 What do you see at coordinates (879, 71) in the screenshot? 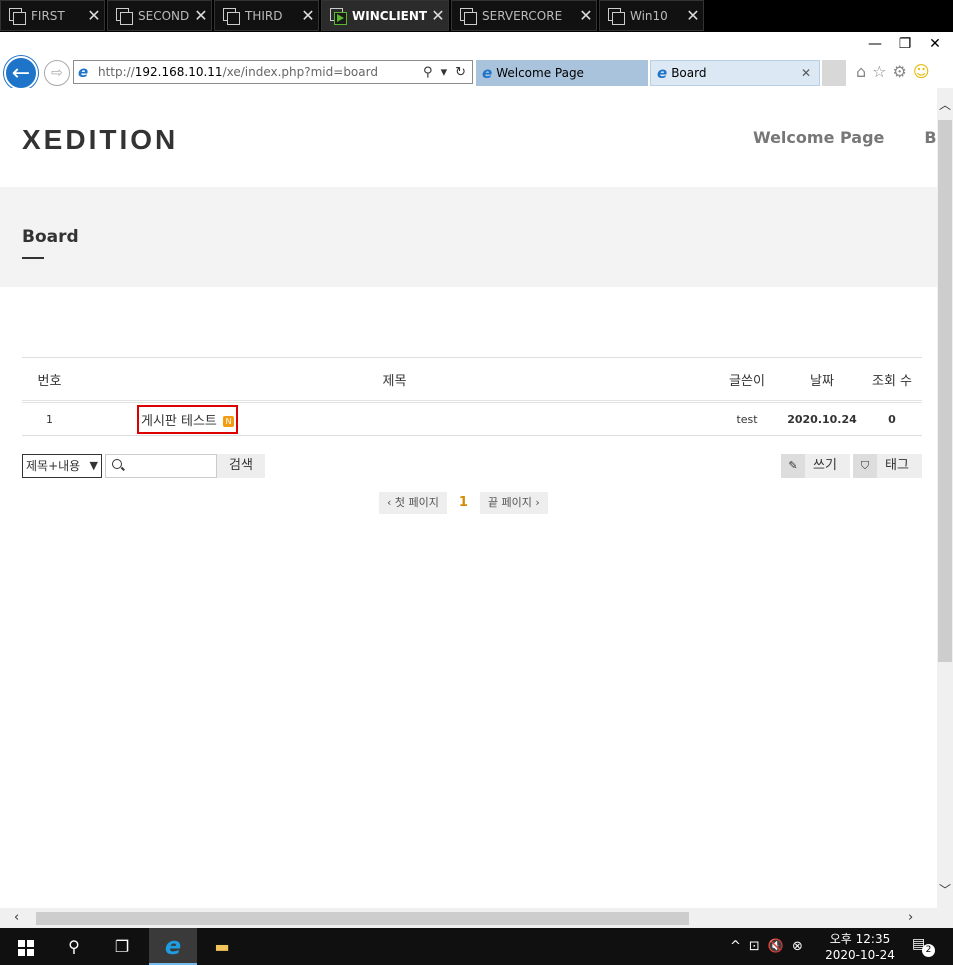
I see `favorites-star-icon: ☆` at bounding box center [879, 71].